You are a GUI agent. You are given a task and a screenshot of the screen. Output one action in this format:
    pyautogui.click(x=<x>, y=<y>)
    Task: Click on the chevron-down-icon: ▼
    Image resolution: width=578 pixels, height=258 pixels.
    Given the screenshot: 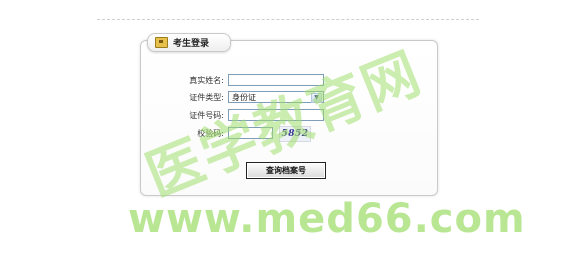 What is the action you would take?
    pyautogui.click(x=316, y=98)
    